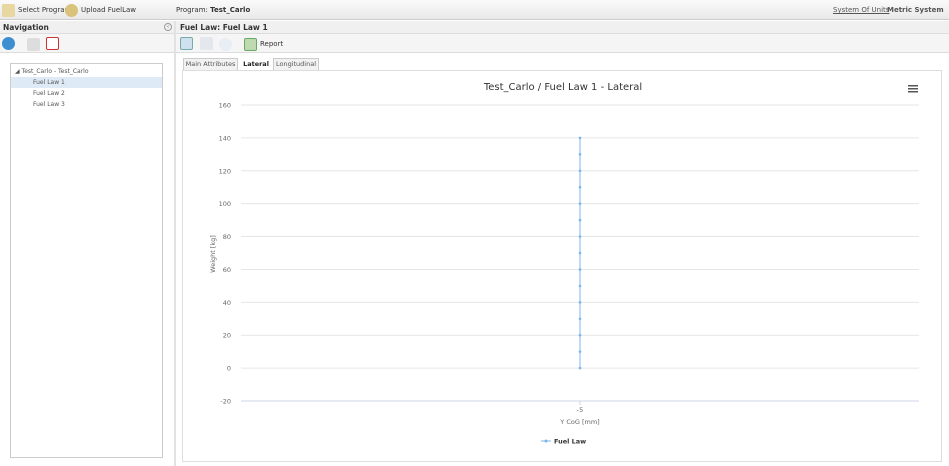  What do you see at coordinates (36, 10) in the screenshot?
I see `select-program-button: Select Program` at bounding box center [36, 10].